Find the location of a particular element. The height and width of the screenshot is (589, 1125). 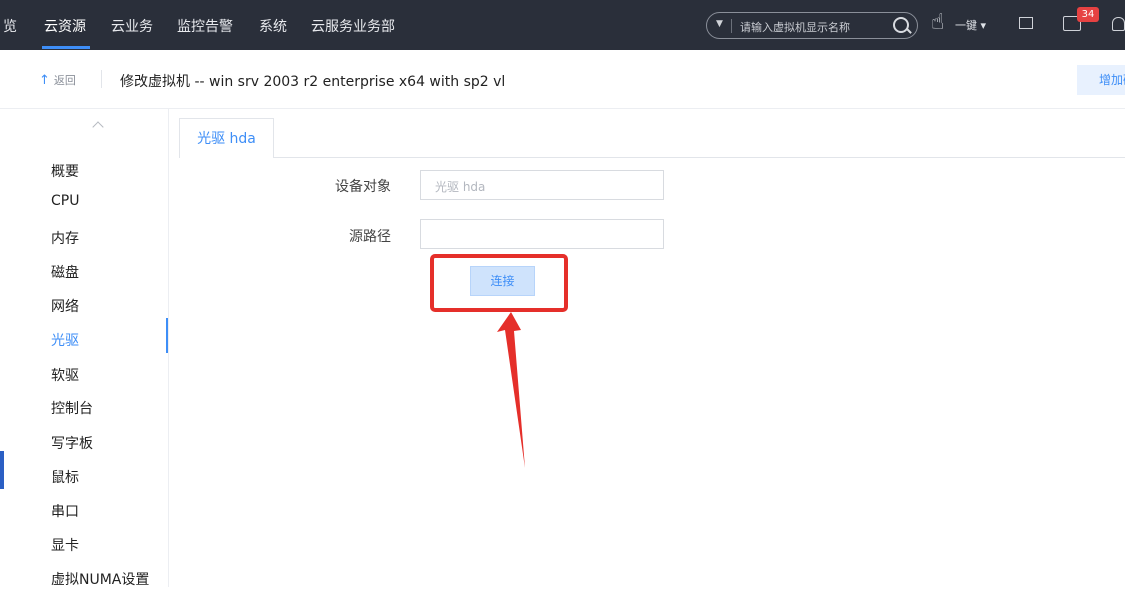

annotation-arrow-shape is located at coordinates (511, 390).